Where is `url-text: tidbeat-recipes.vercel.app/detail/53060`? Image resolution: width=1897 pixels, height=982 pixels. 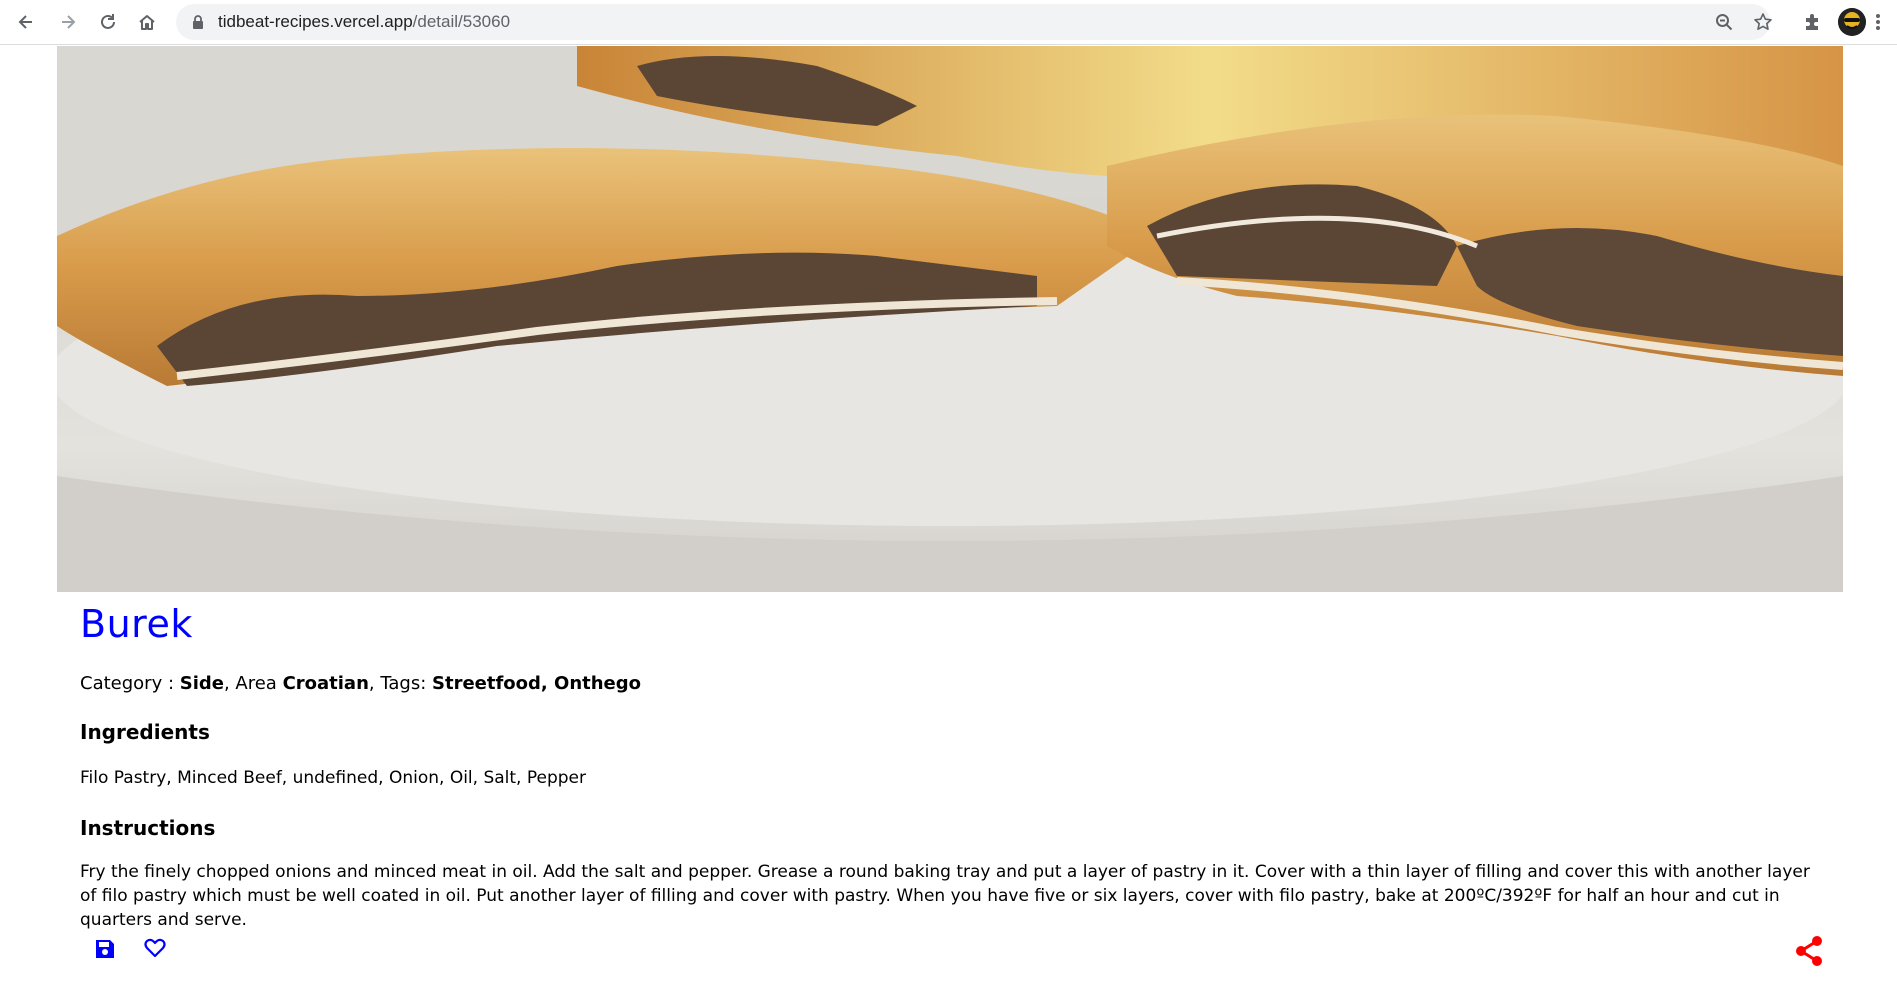
url-text: tidbeat-recipes.vercel.app/detail/53060 is located at coordinates (364, 22).